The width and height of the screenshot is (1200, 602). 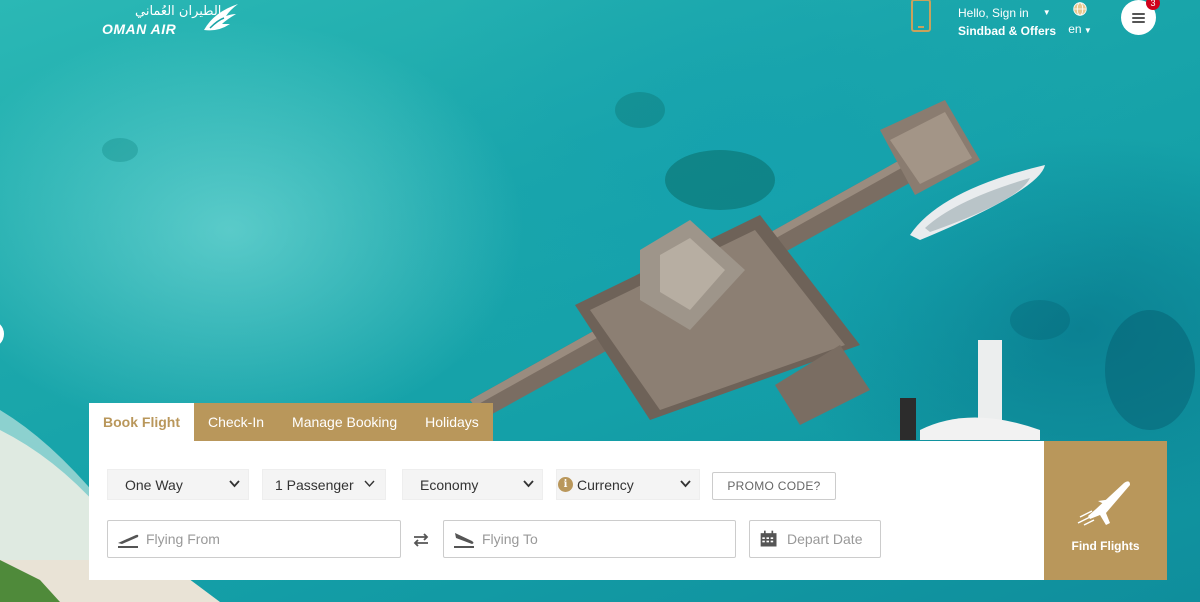 I want to click on landing-icon, so click(x=464, y=540).